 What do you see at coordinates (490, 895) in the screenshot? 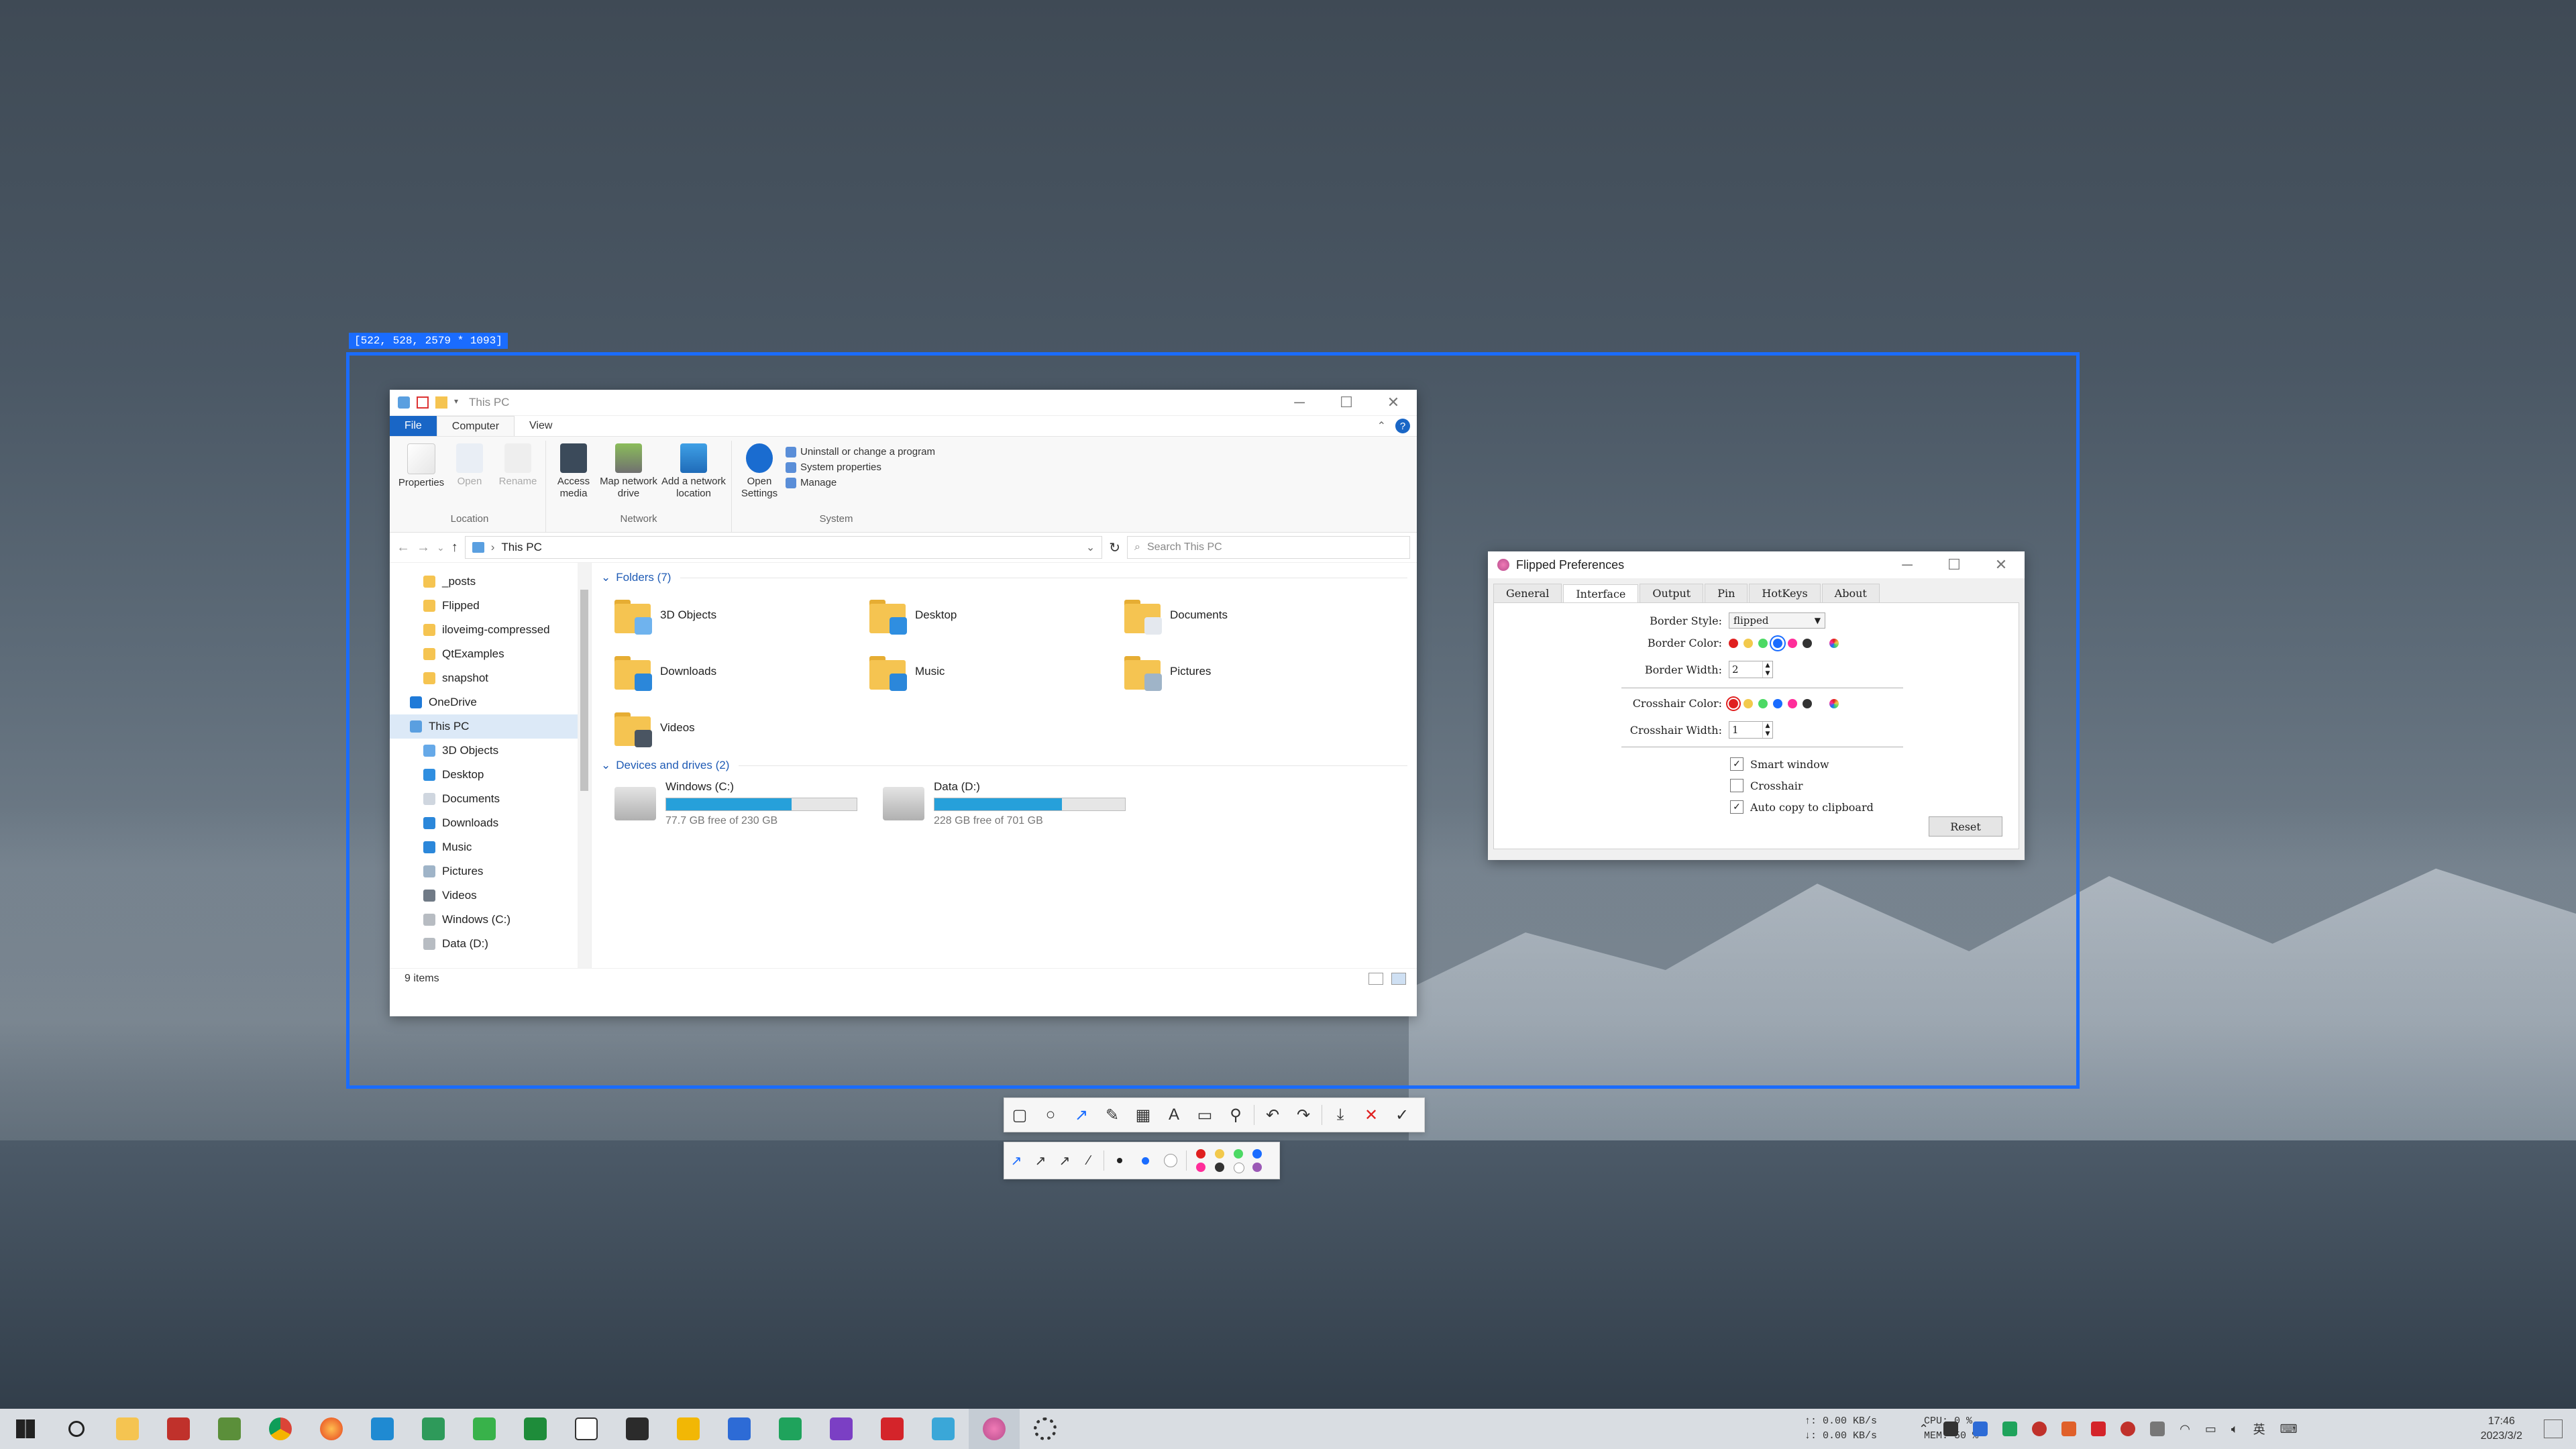
I see `nav-item: Videos` at bounding box center [490, 895].